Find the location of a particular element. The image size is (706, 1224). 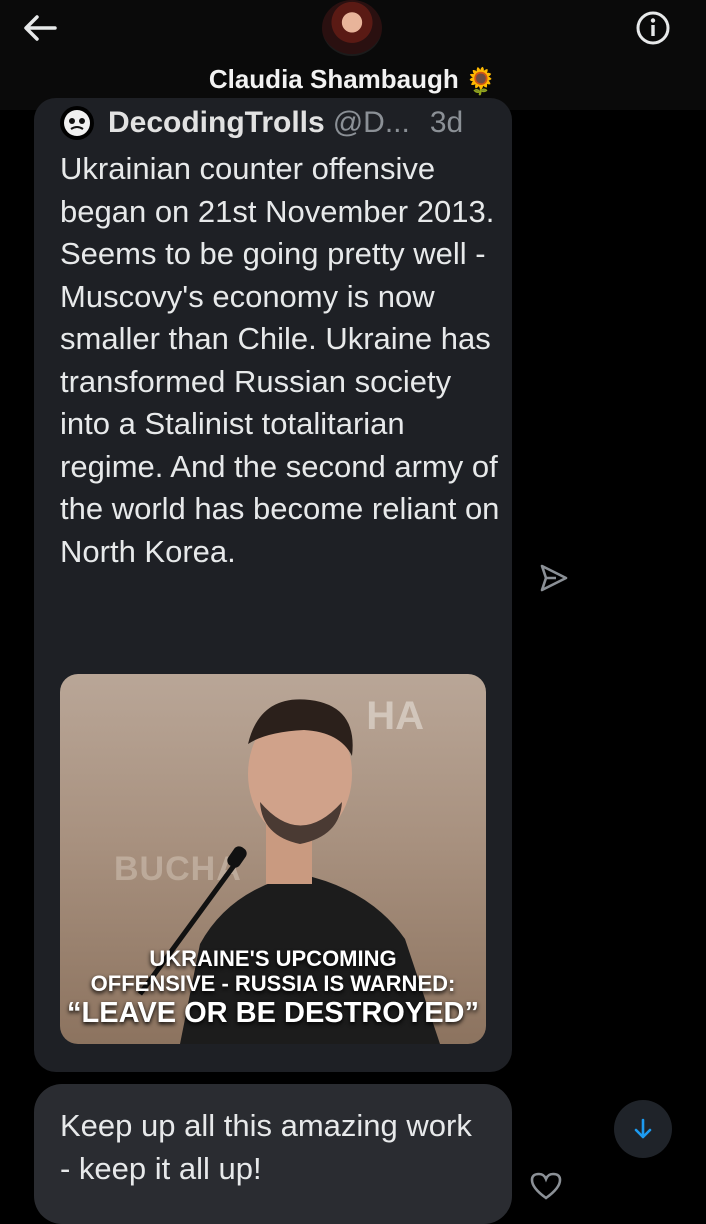

arrow-left-icon is located at coordinates (40, 28).